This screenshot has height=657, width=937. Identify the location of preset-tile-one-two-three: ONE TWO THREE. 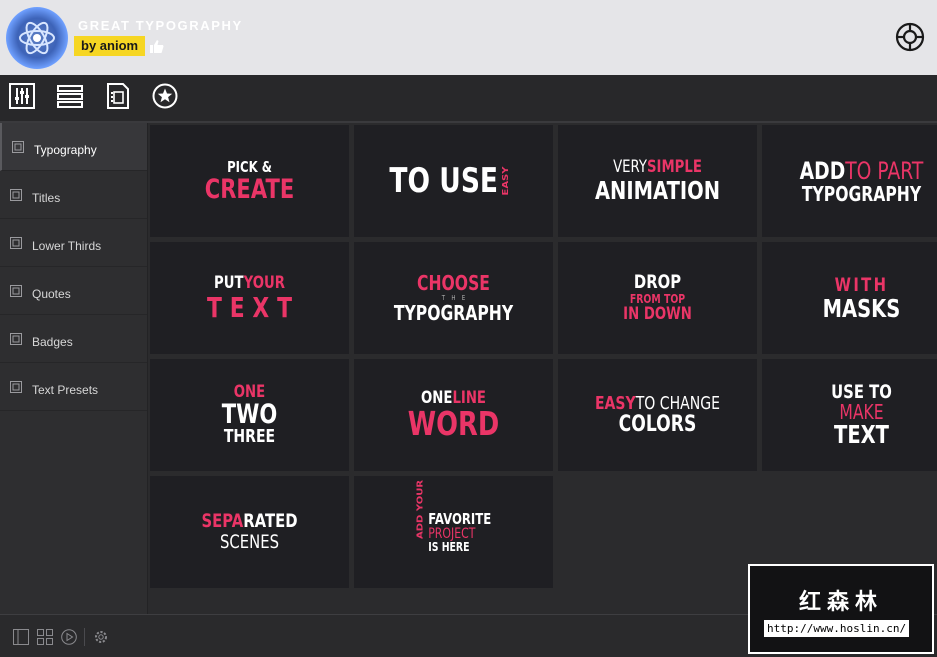
(249, 415).